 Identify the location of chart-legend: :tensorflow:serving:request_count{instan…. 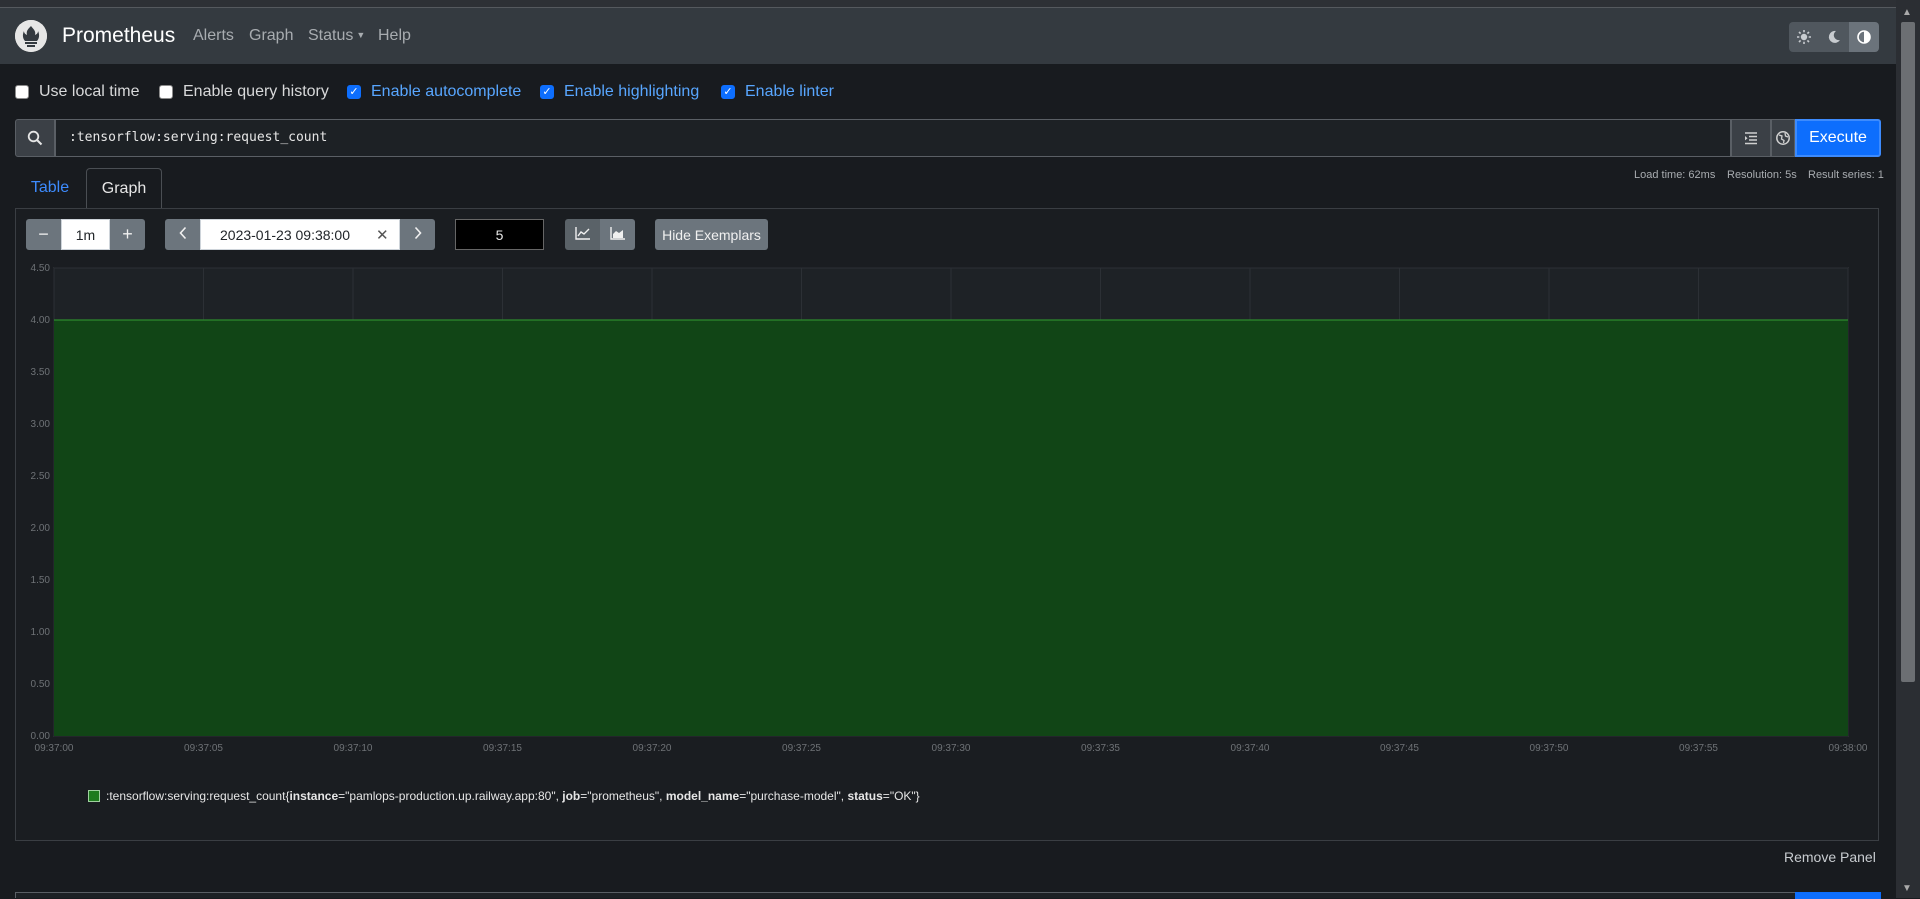
(504, 796).